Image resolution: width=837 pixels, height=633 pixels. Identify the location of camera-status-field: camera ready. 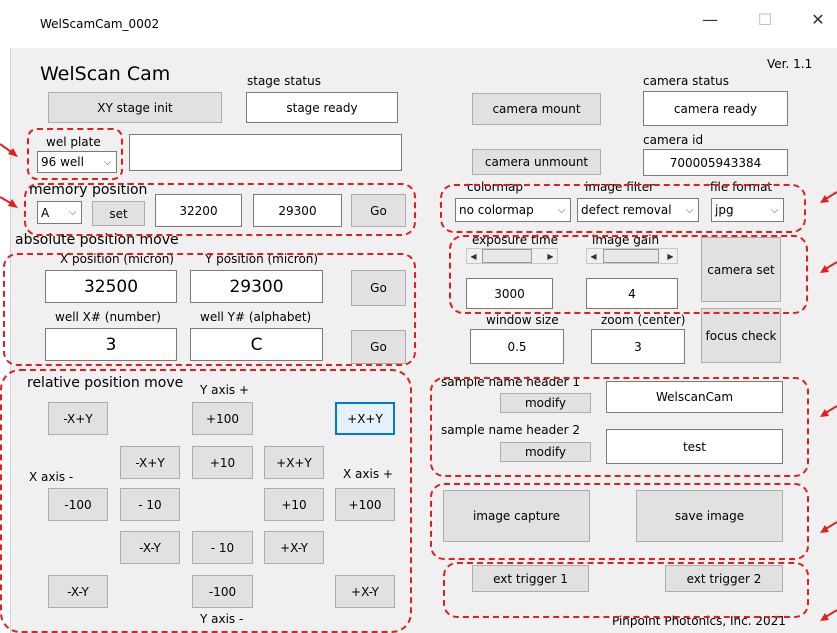
(715, 108).